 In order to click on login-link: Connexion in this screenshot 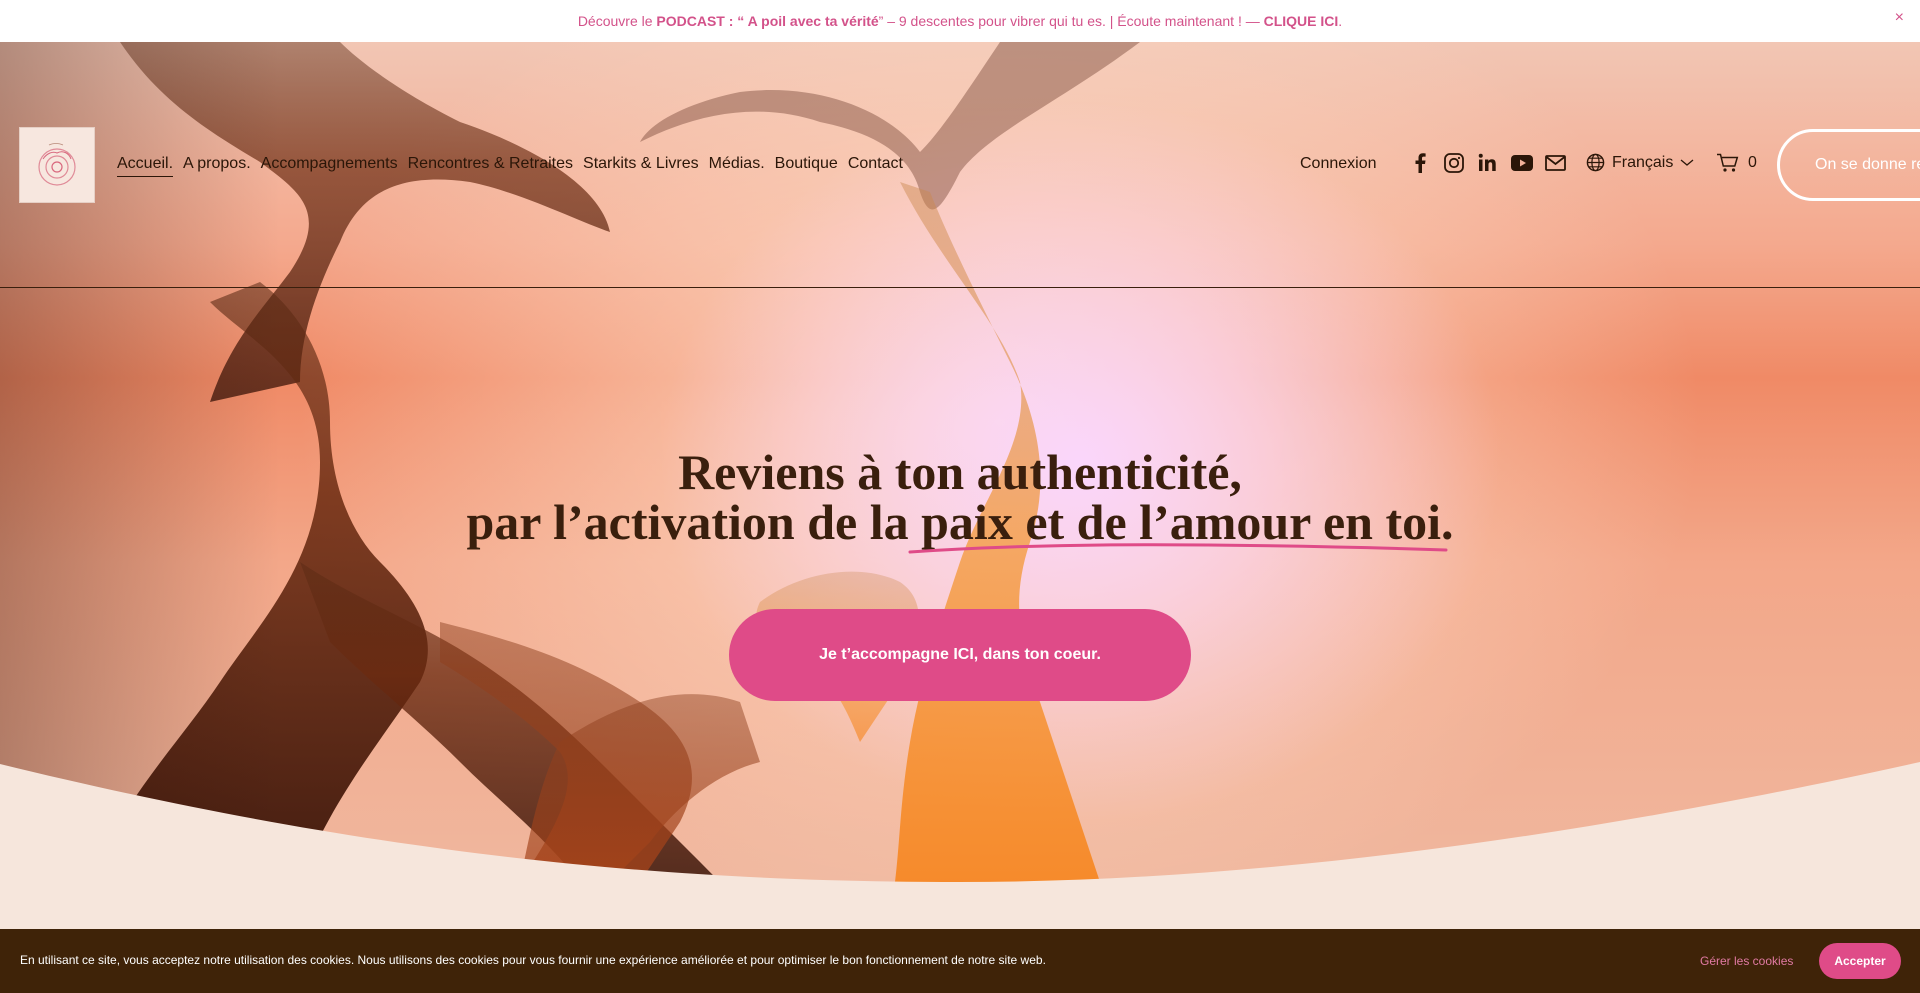, I will do `click(1338, 164)`.